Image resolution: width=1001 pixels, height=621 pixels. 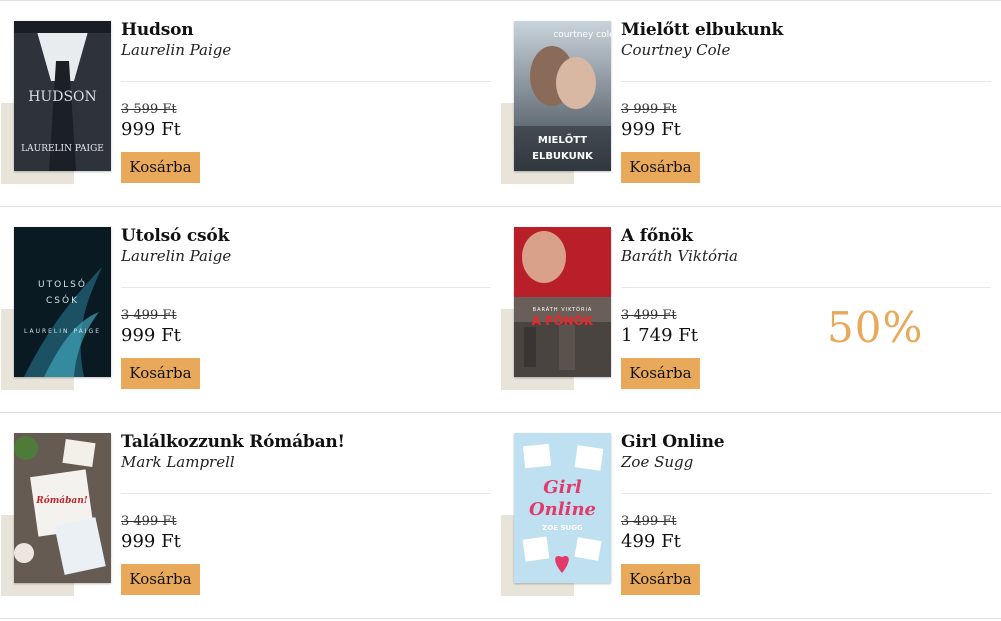 I want to click on cover-author: LAURELIN PAIGE, so click(x=62, y=149).